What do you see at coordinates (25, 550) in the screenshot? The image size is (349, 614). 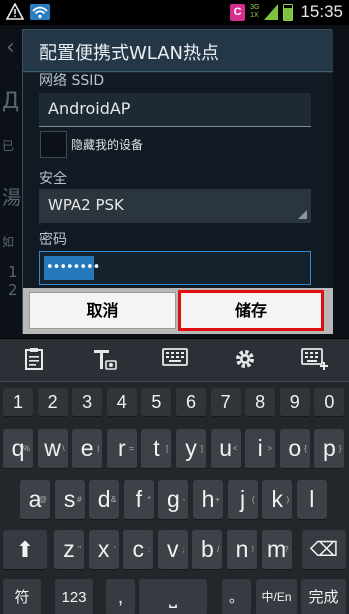 I see `shift-key: ⬆` at bounding box center [25, 550].